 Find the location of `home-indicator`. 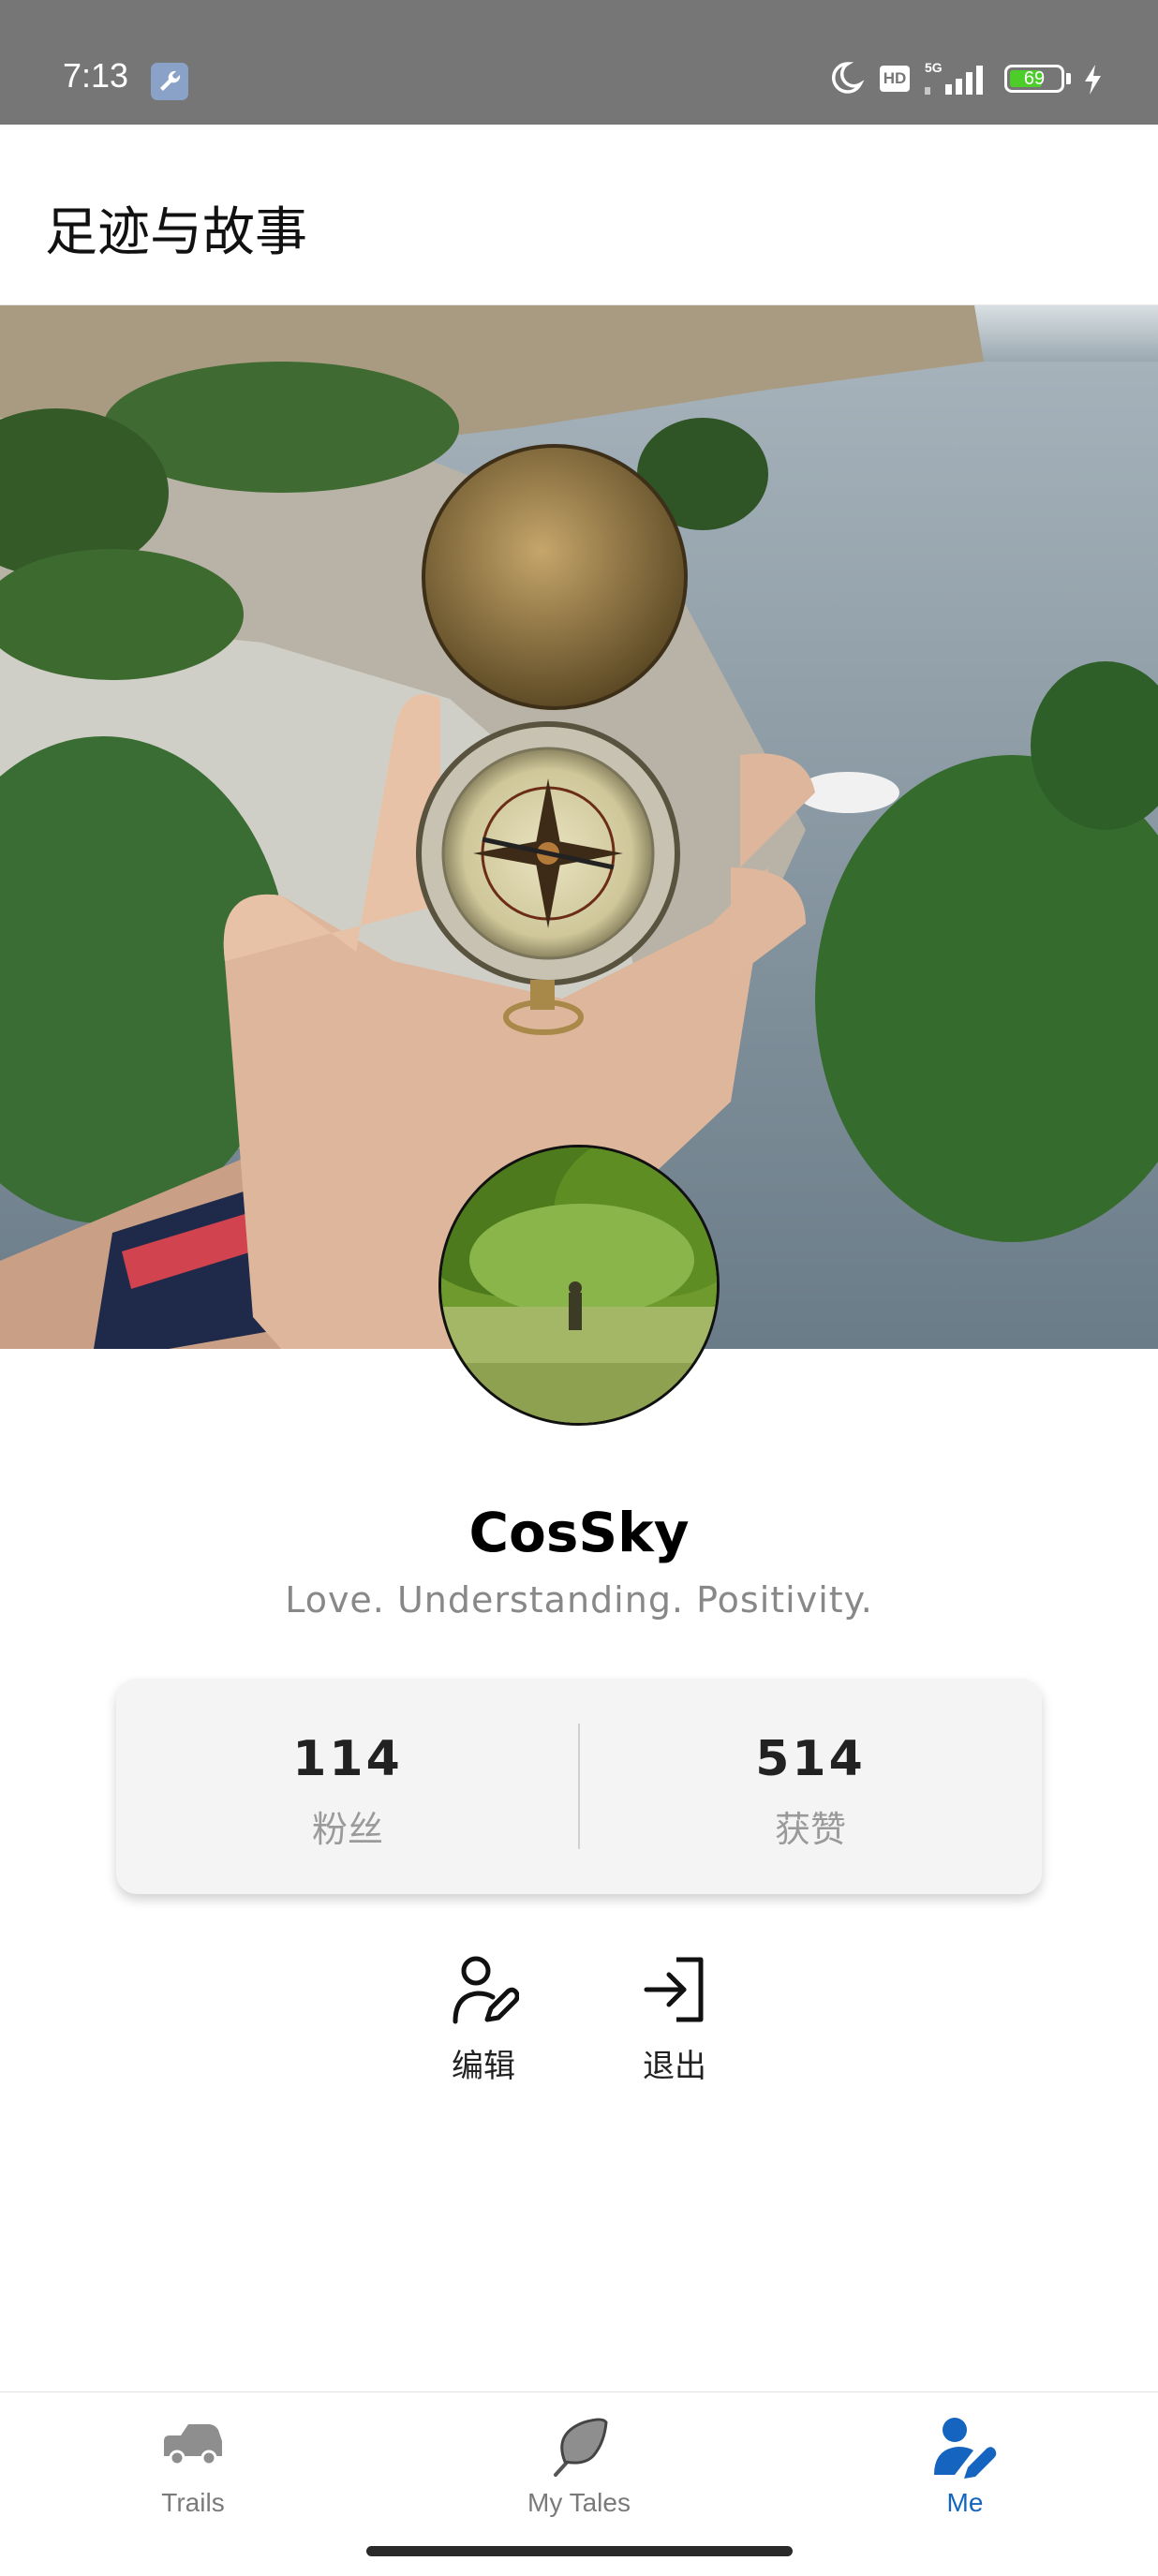

home-indicator is located at coordinates (579, 2551).